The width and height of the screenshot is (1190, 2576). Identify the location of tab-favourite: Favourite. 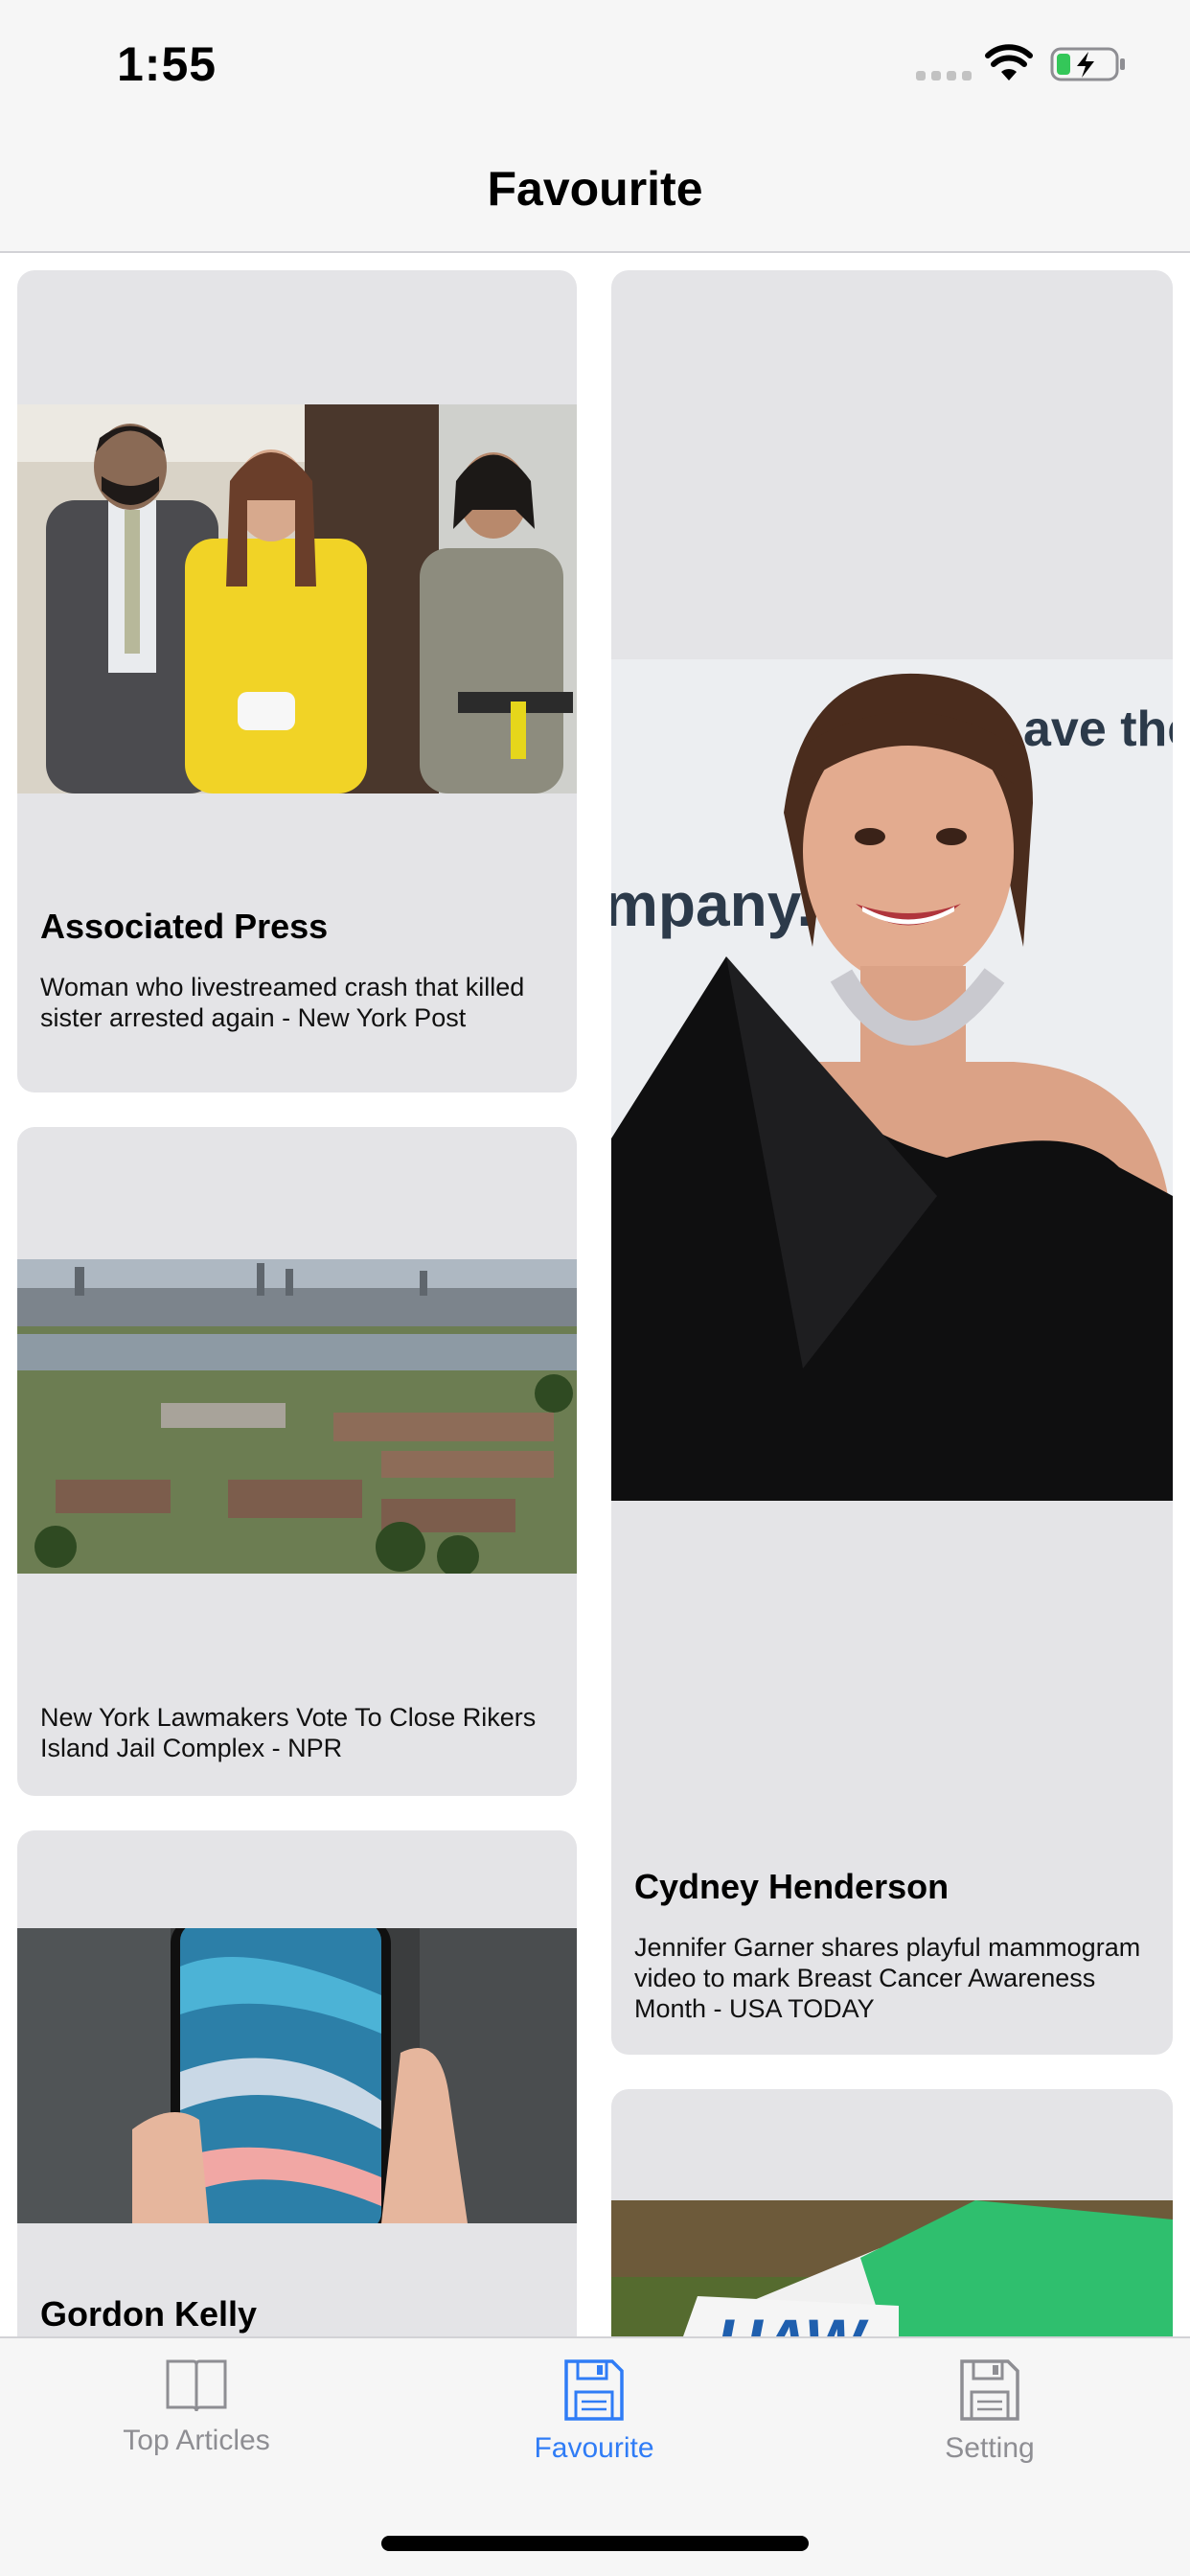
(594, 2411).